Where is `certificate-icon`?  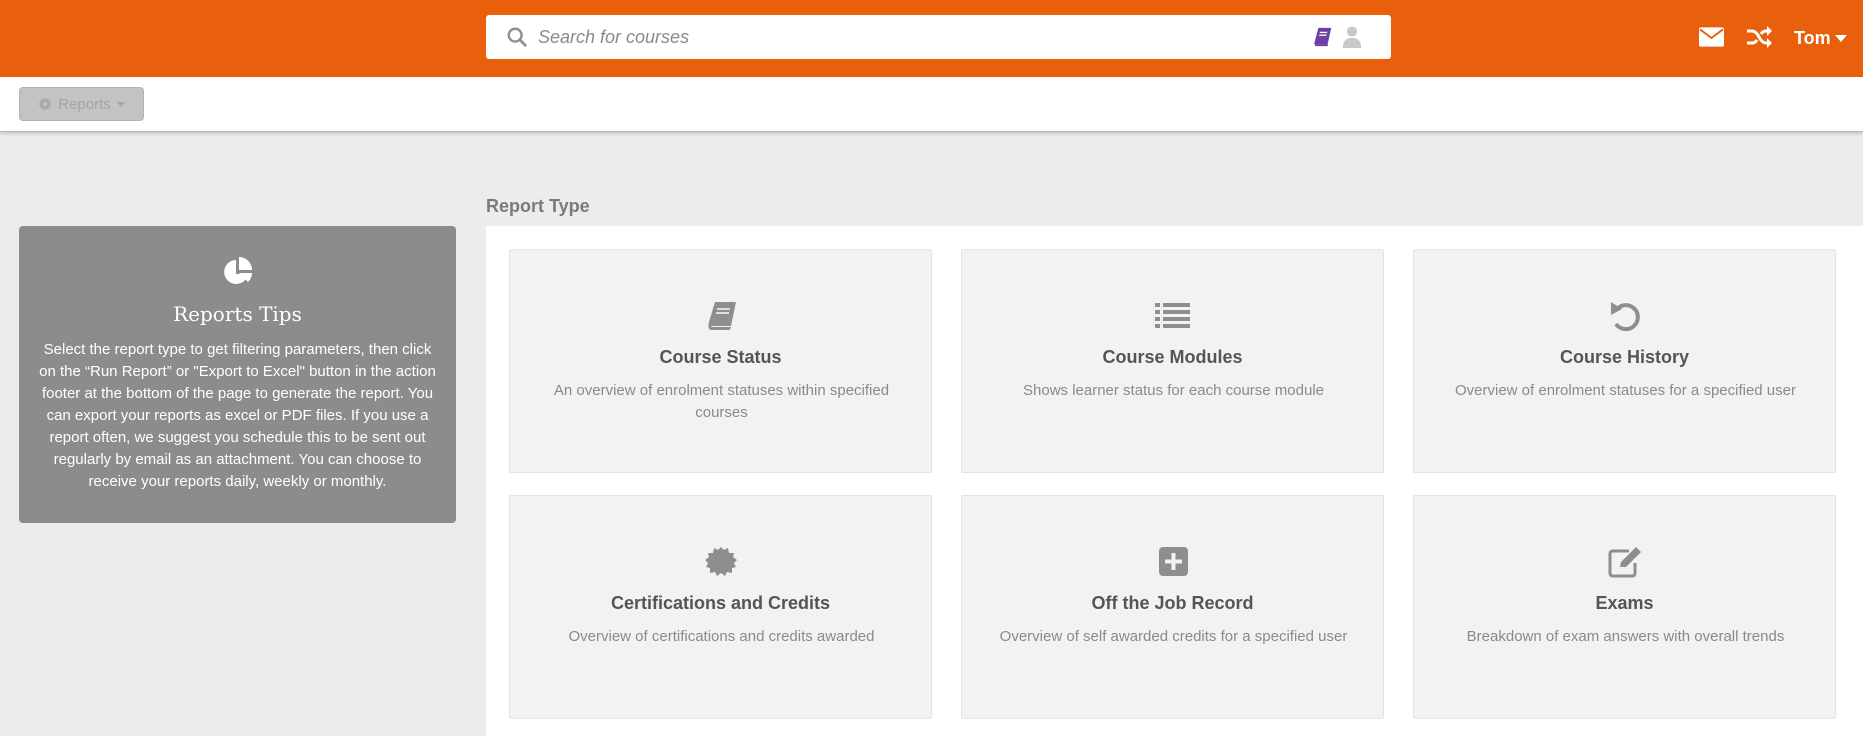
certificate-icon is located at coordinates (721, 561).